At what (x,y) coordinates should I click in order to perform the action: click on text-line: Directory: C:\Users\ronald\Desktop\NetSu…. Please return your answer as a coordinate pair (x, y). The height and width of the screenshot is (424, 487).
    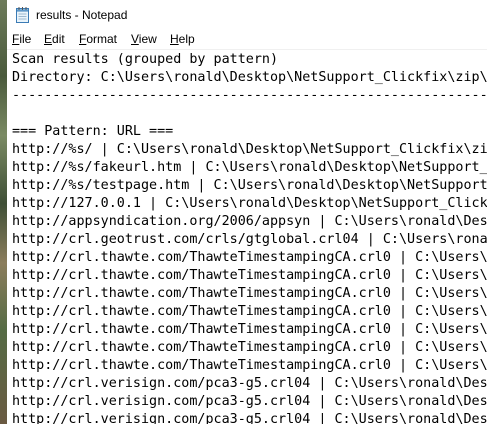
    Looking at the image, I should click on (249, 77).